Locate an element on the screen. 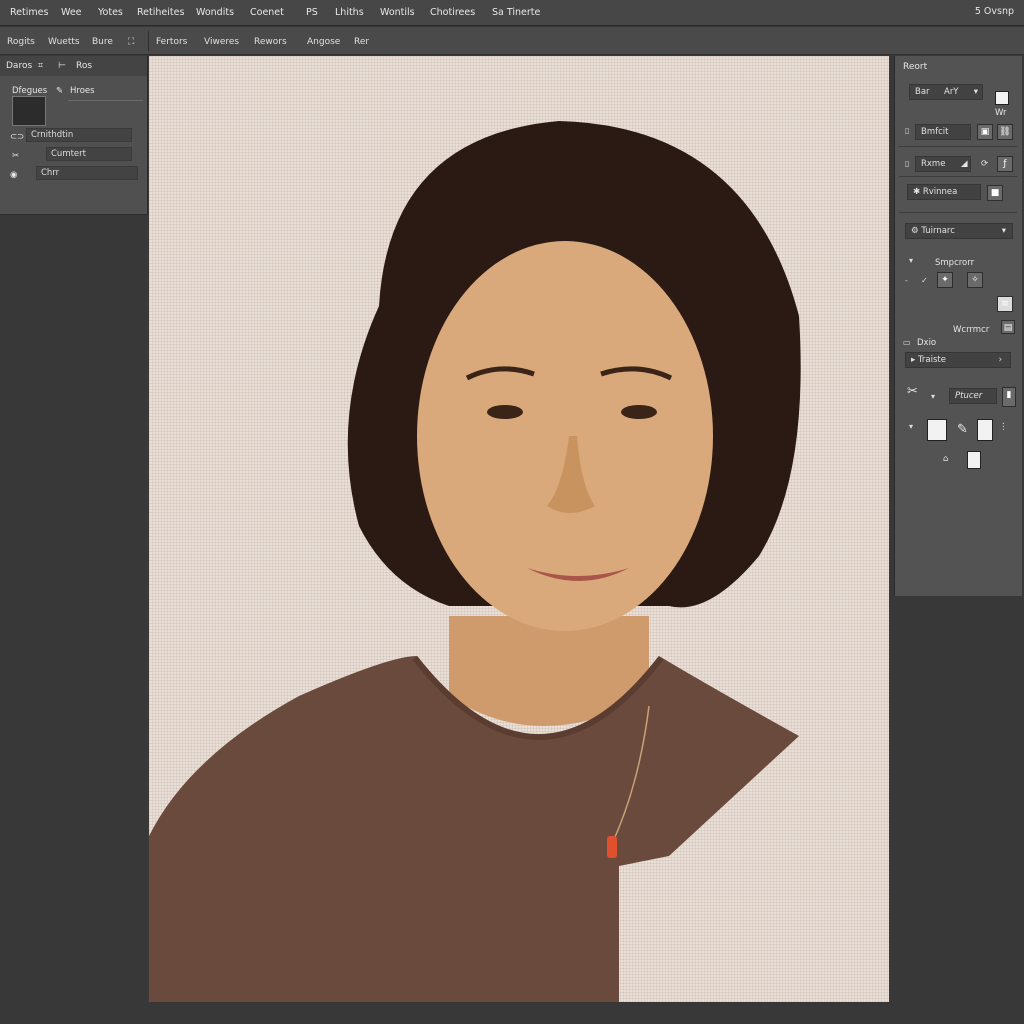 Image resolution: width=1024 pixels, height=1024 pixels. layer-field-6: Ptucer is located at coordinates (973, 396).